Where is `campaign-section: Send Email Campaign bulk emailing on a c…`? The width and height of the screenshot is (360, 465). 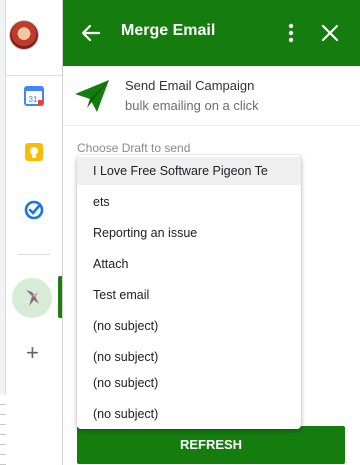
campaign-section: Send Email Campaign bulk emailing on a c… is located at coordinates (211, 96).